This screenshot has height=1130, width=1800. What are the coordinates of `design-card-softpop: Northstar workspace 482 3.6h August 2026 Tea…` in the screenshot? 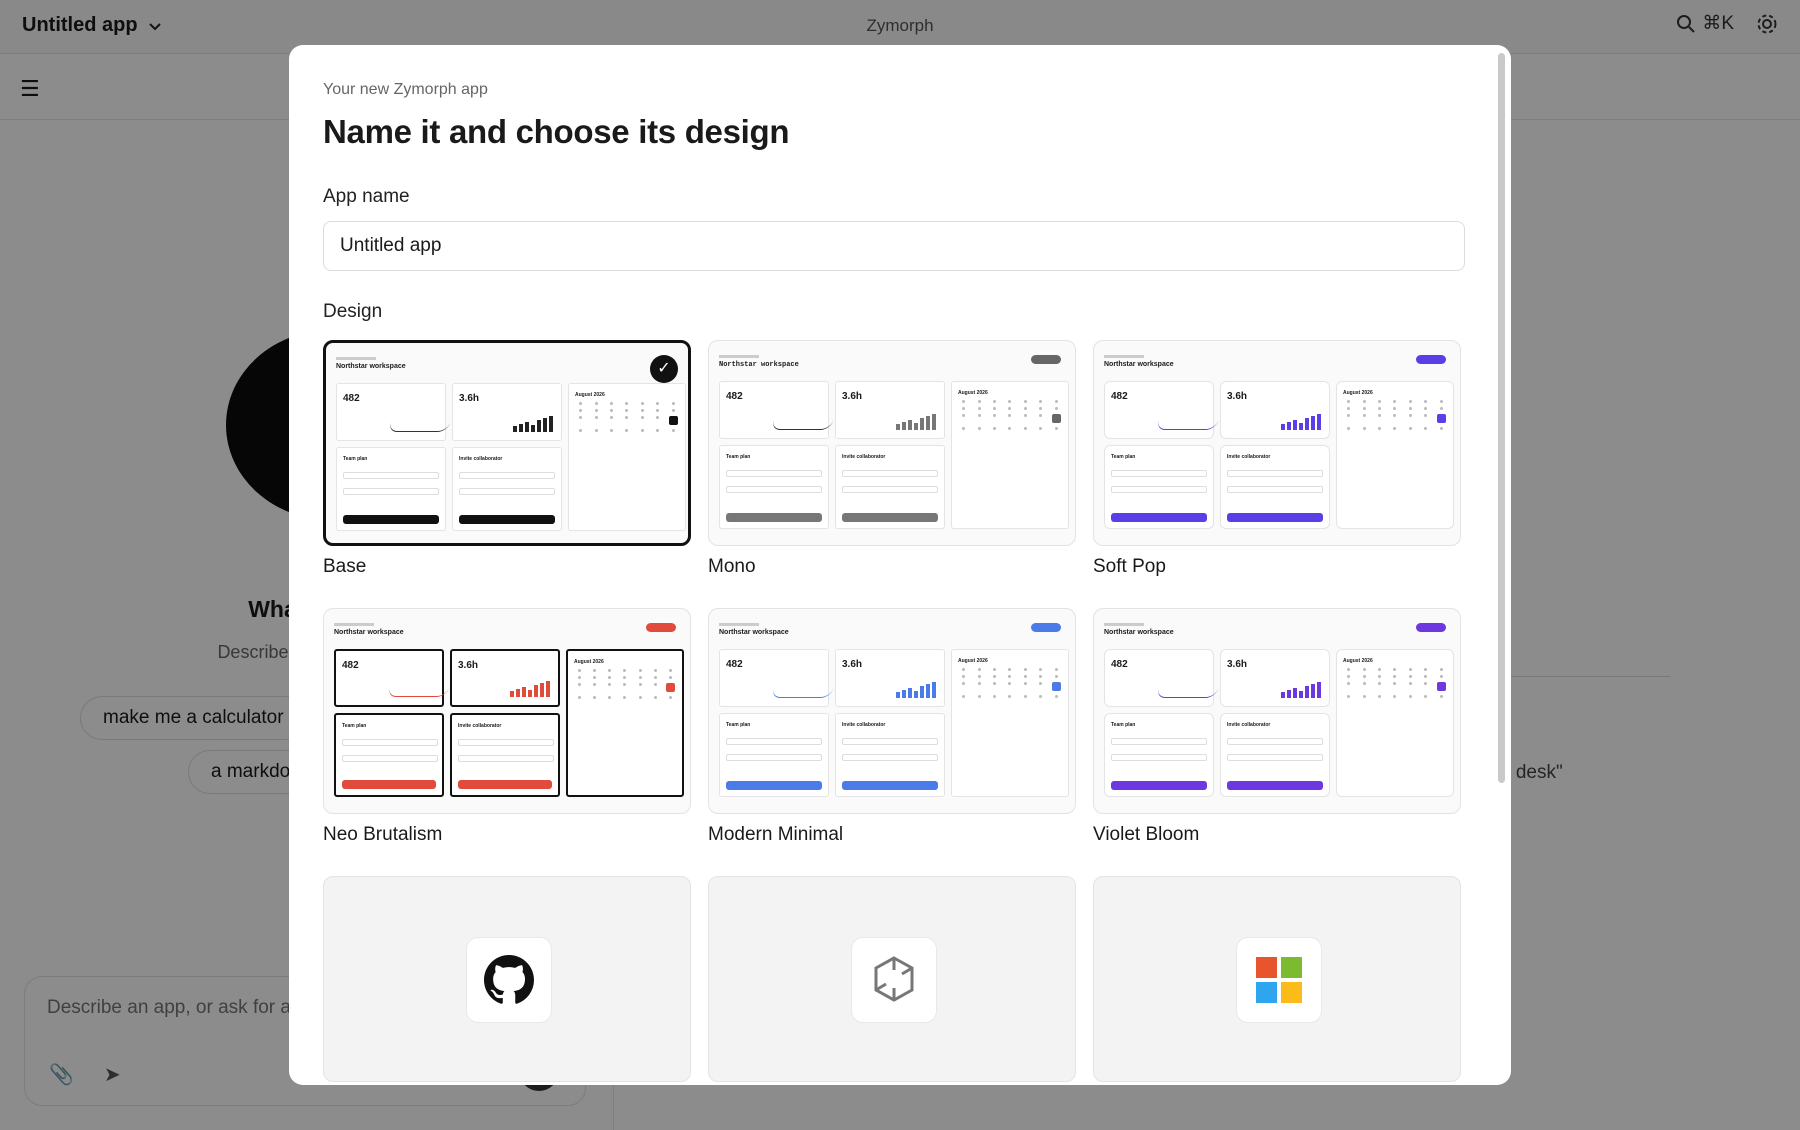 It's located at (1277, 443).